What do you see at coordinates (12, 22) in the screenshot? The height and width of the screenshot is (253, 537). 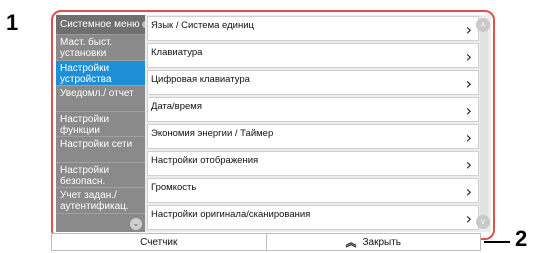 I see `callout-number-1: 1` at bounding box center [12, 22].